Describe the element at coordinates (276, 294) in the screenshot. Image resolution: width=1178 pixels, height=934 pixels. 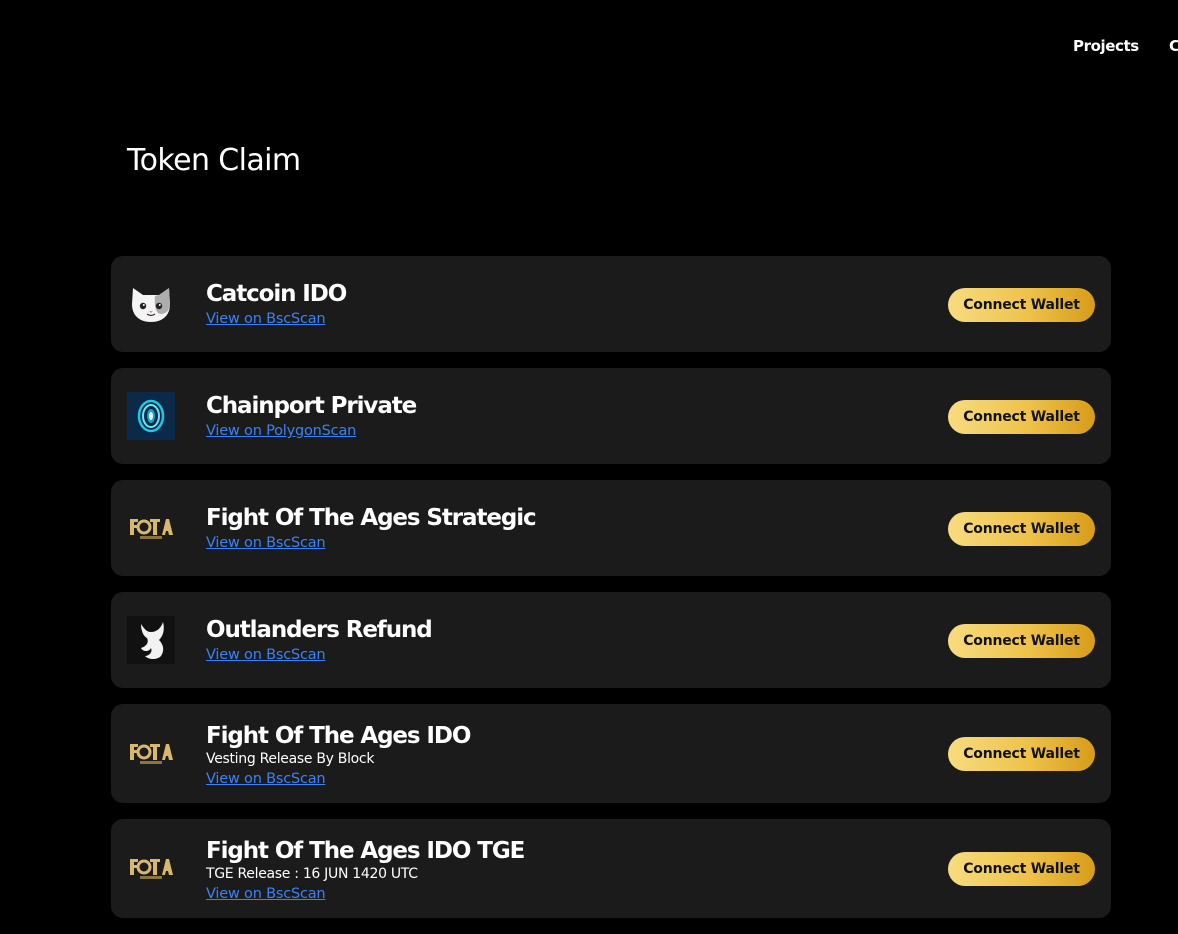
I see `project-name: Catcoin IDO` at that location.